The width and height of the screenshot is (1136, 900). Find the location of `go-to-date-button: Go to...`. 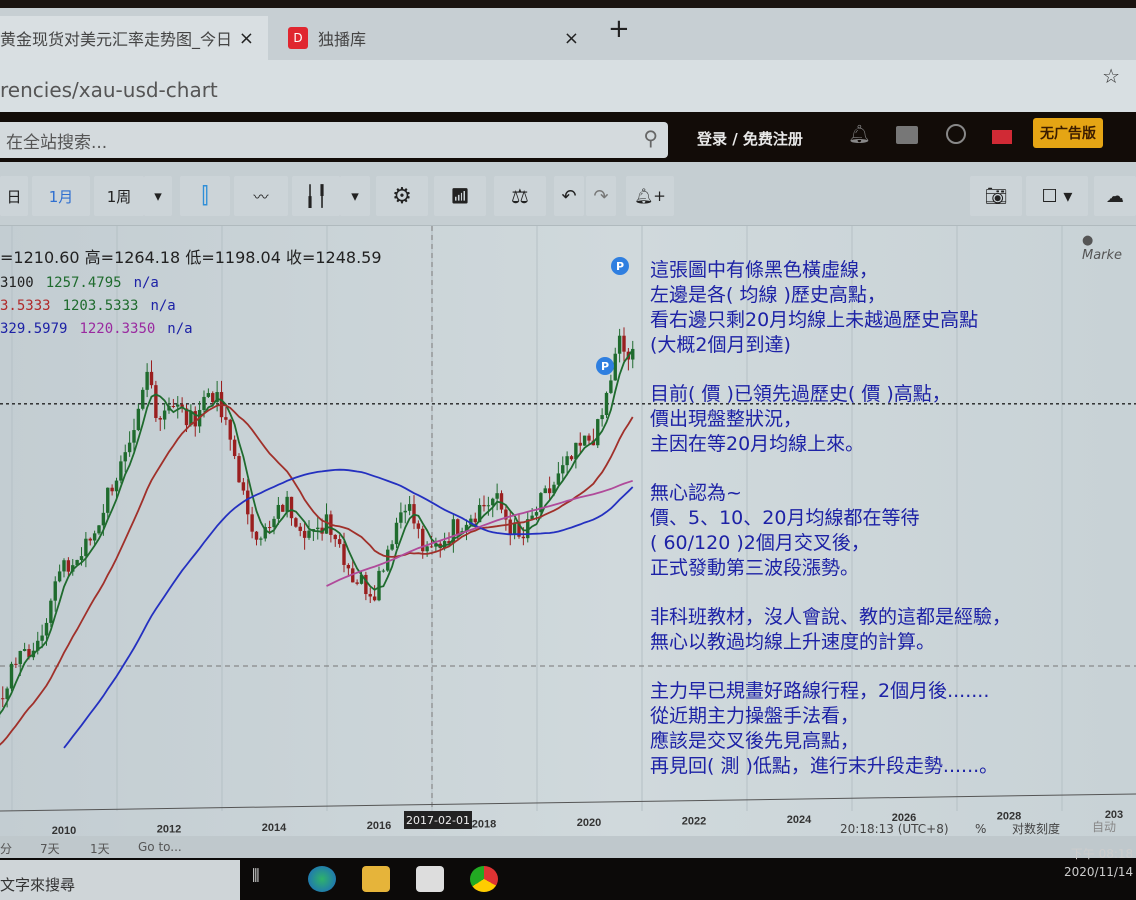

go-to-date-button: Go to... is located at coordinates (160, 847).